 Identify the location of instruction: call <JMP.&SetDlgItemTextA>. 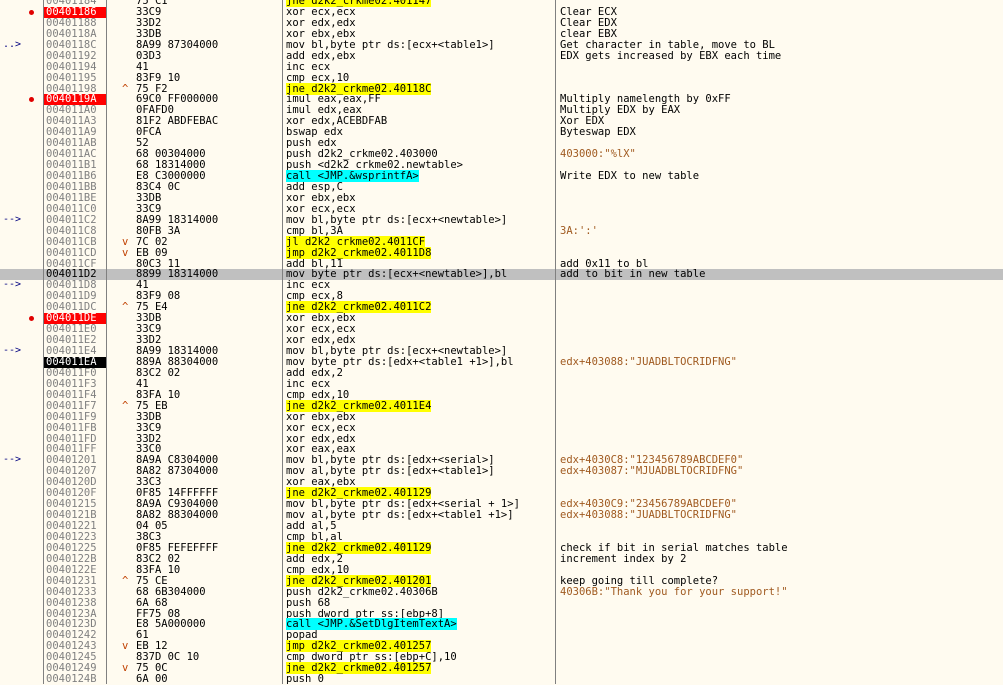
(421, 624).